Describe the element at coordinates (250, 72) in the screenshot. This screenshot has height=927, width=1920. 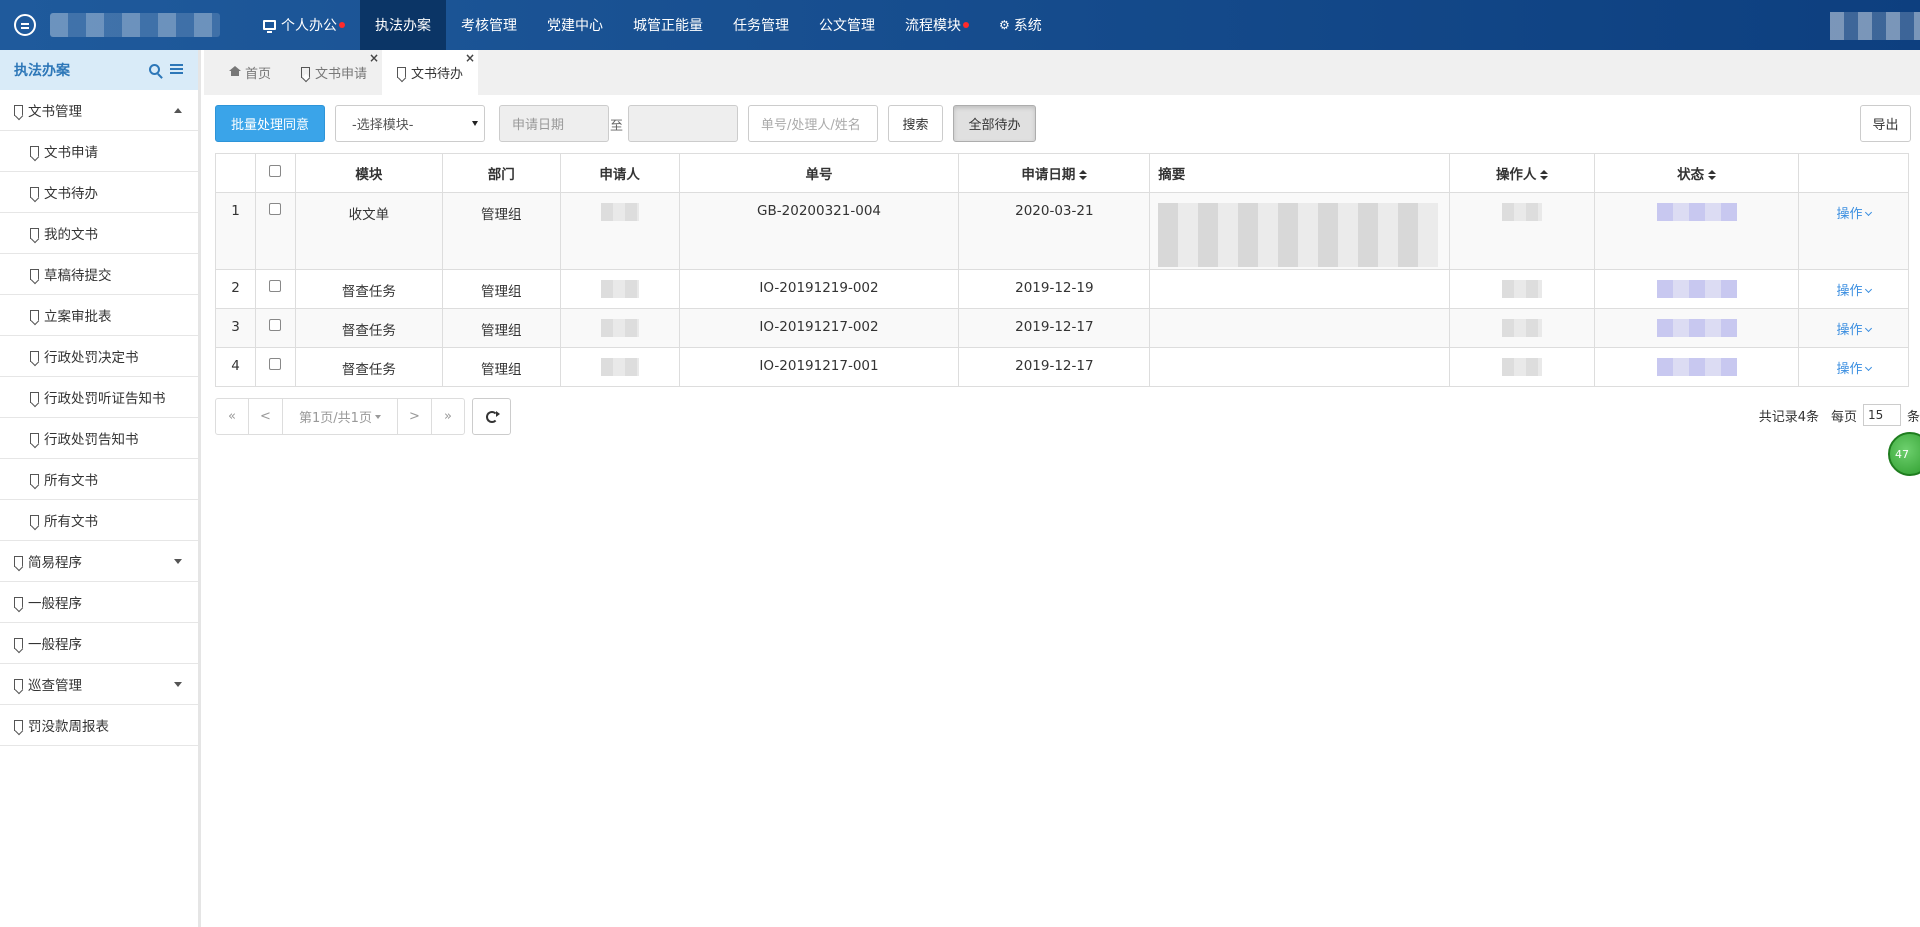
I see `tab-home: 首页` at that location.